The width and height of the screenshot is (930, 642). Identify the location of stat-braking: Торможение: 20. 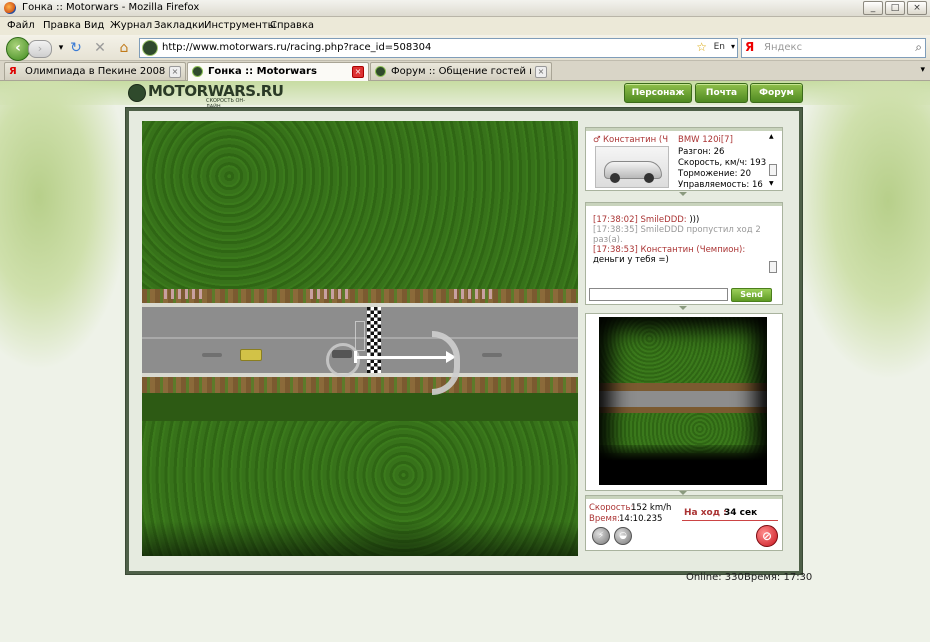
(714, 174).